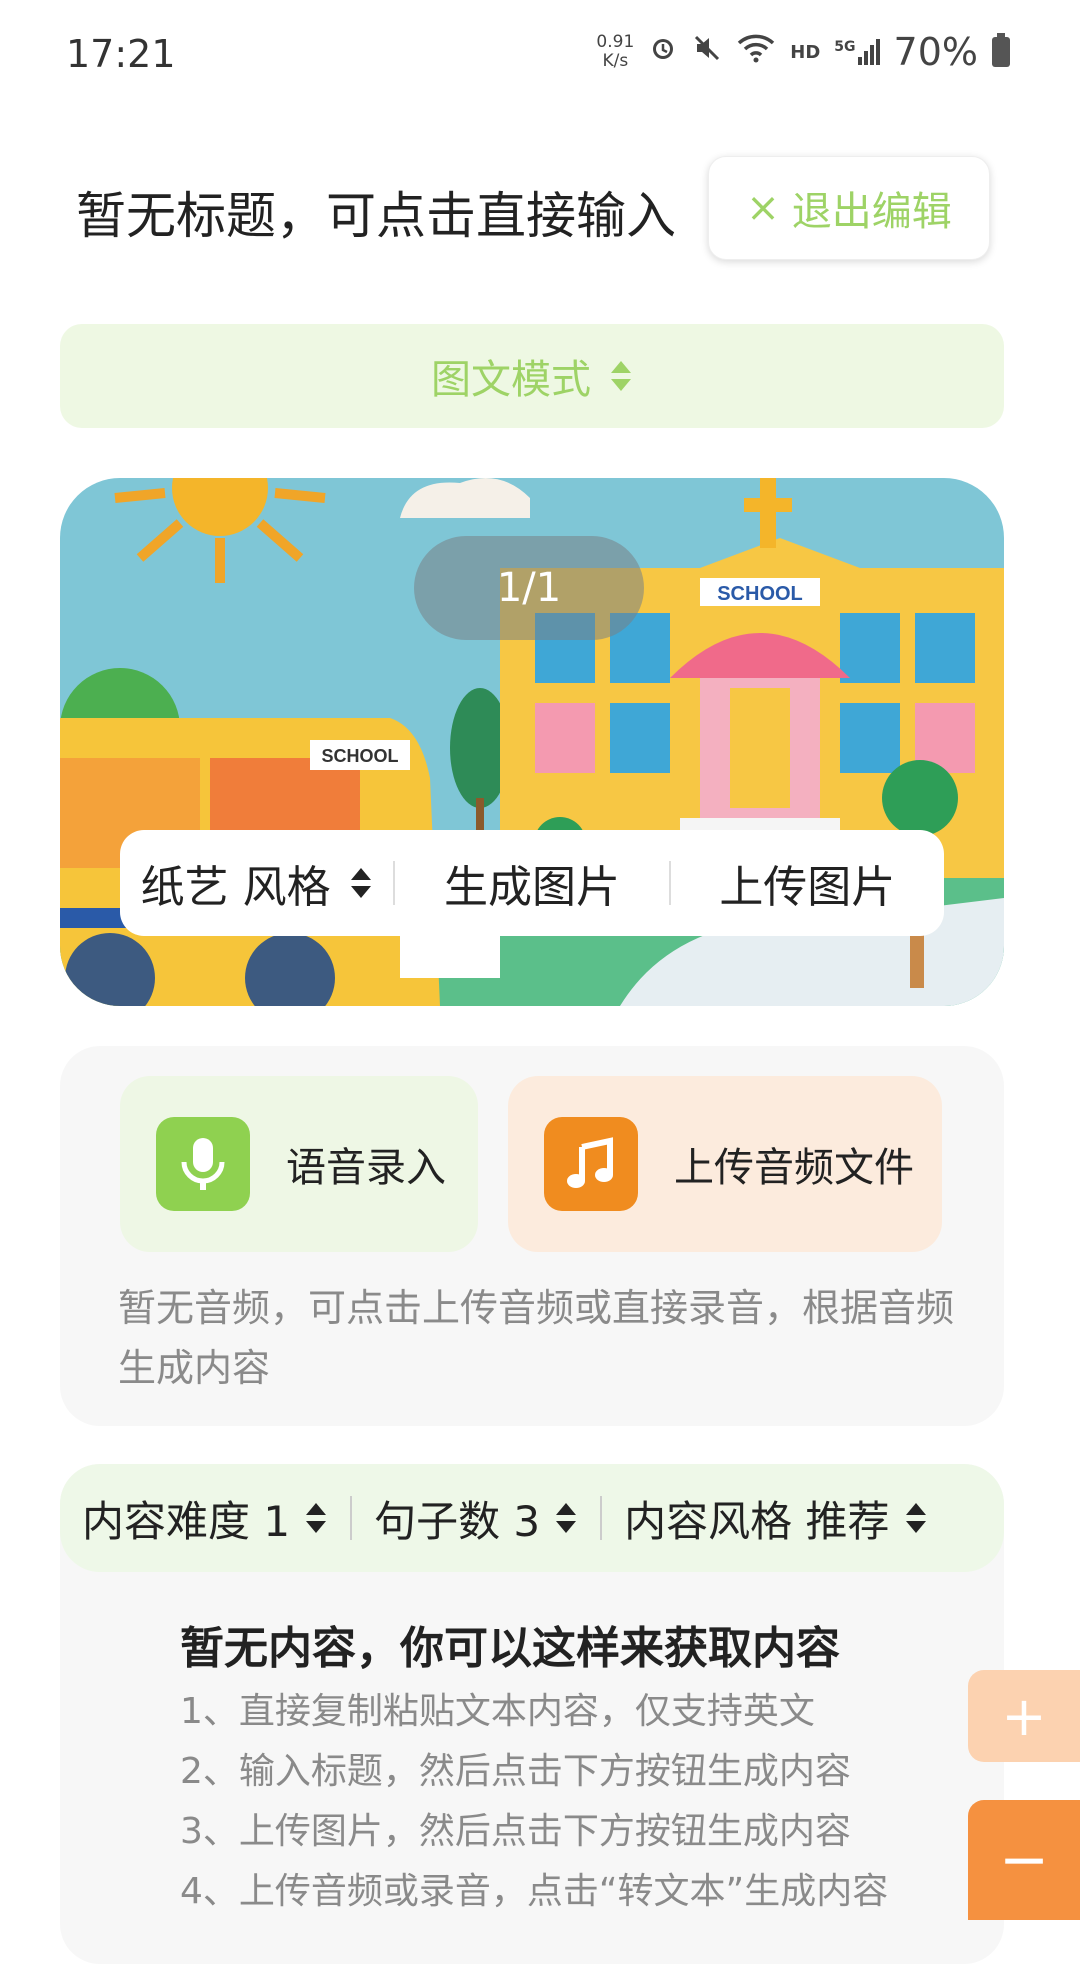 The height and width of the screenshot is (1964, 1080). I want to click on tip-item: 4、上传音频或录音，点击“转文本”生成内容, so click(534, 1891).